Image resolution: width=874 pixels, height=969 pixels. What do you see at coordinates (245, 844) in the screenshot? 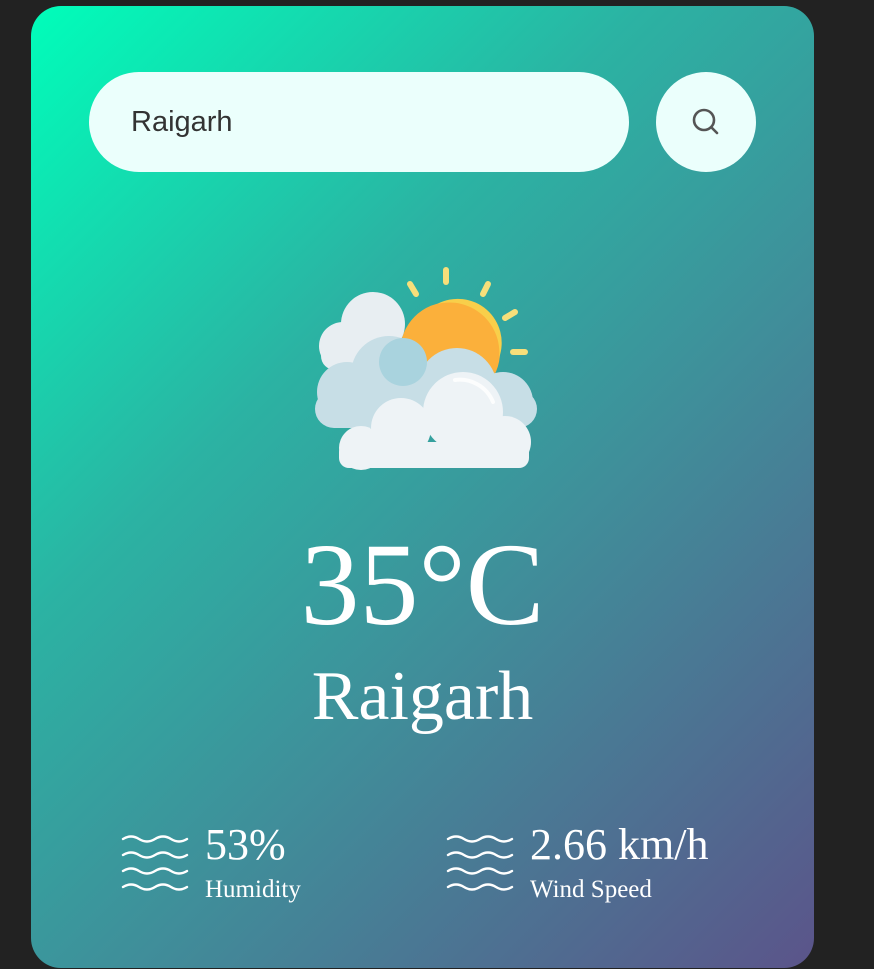
I see `humidity-value: 53%` at bounding box center [245, 844].